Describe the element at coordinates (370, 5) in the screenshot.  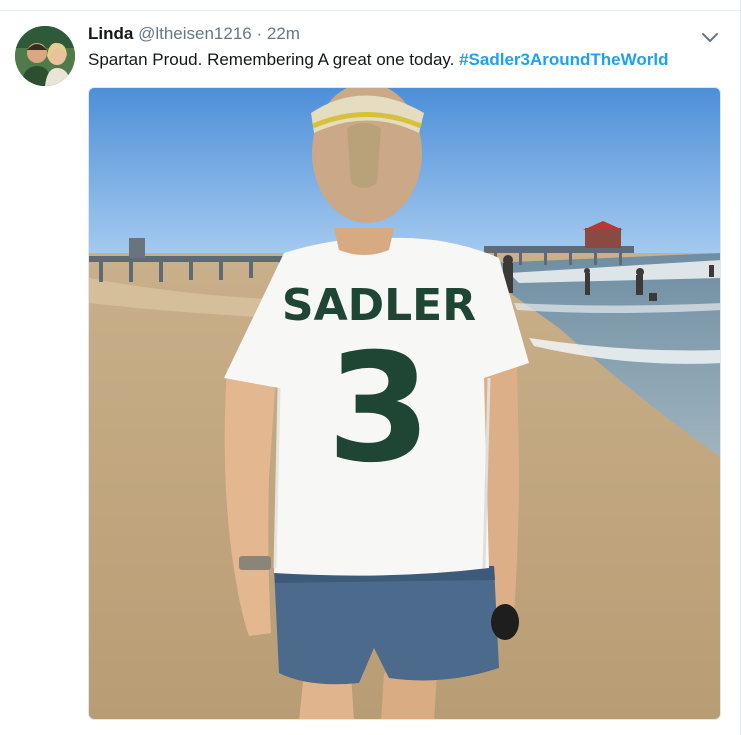
I see `timeline-divider` at that location.